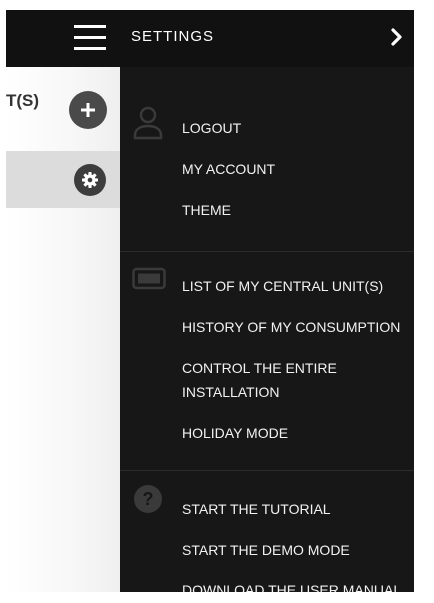  I want to click on user-icon, so click(148, 123).